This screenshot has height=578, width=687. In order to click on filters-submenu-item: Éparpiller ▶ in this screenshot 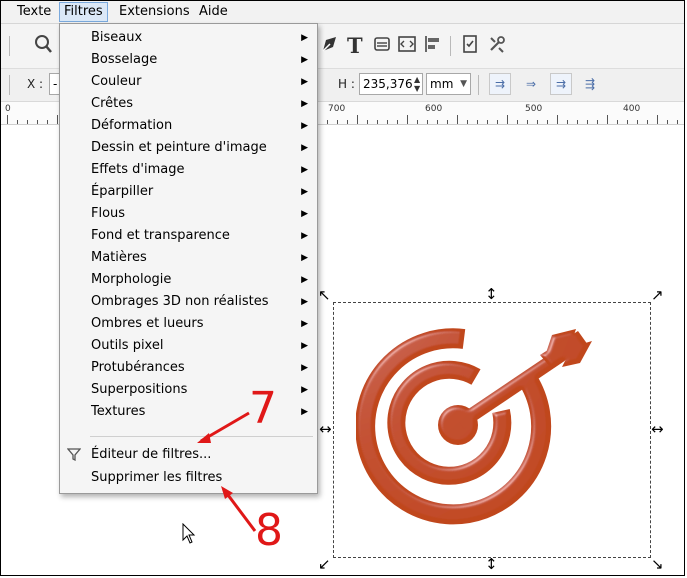, I will do `click(188, 192)`.